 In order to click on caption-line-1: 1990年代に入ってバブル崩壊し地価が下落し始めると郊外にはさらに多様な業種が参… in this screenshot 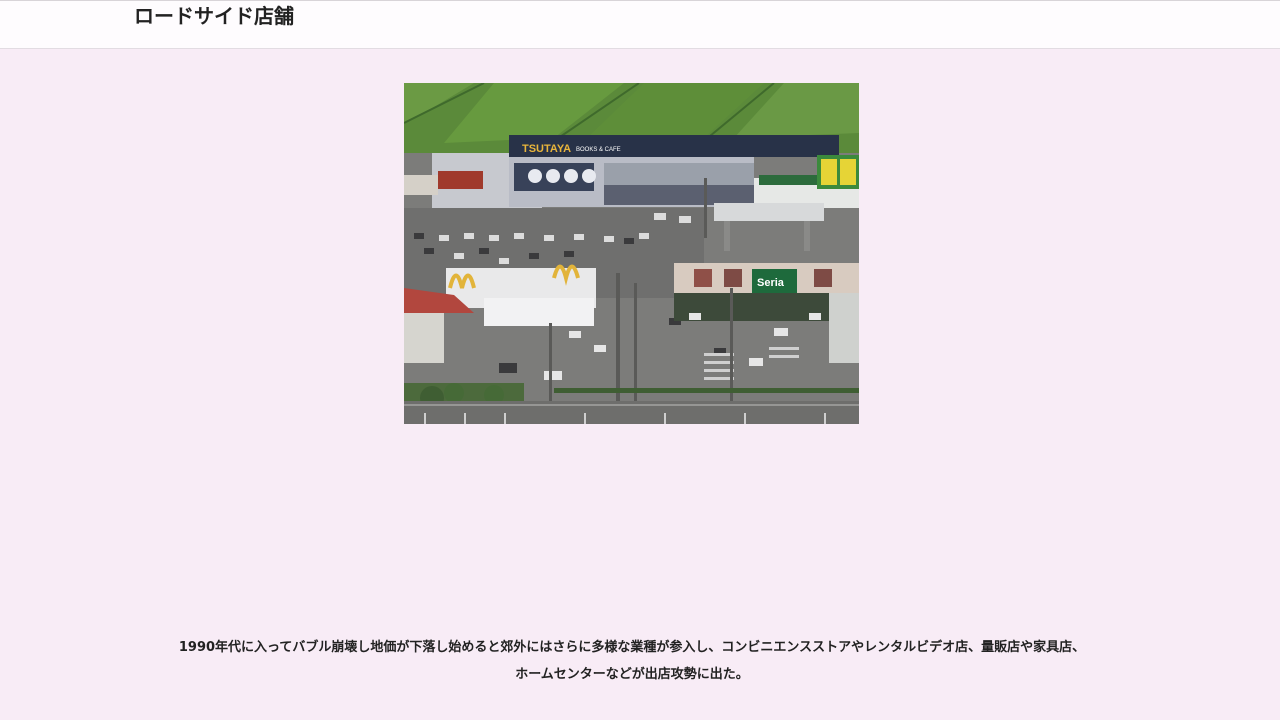, I will do `click(632, 647)`.